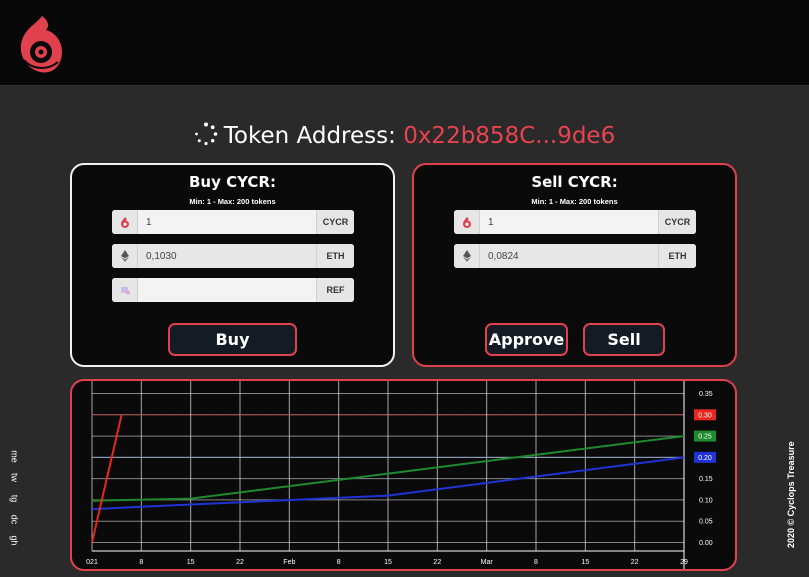 This screenshot has width=809, height=577. I want to click on referral-icon, so click(125, 290).